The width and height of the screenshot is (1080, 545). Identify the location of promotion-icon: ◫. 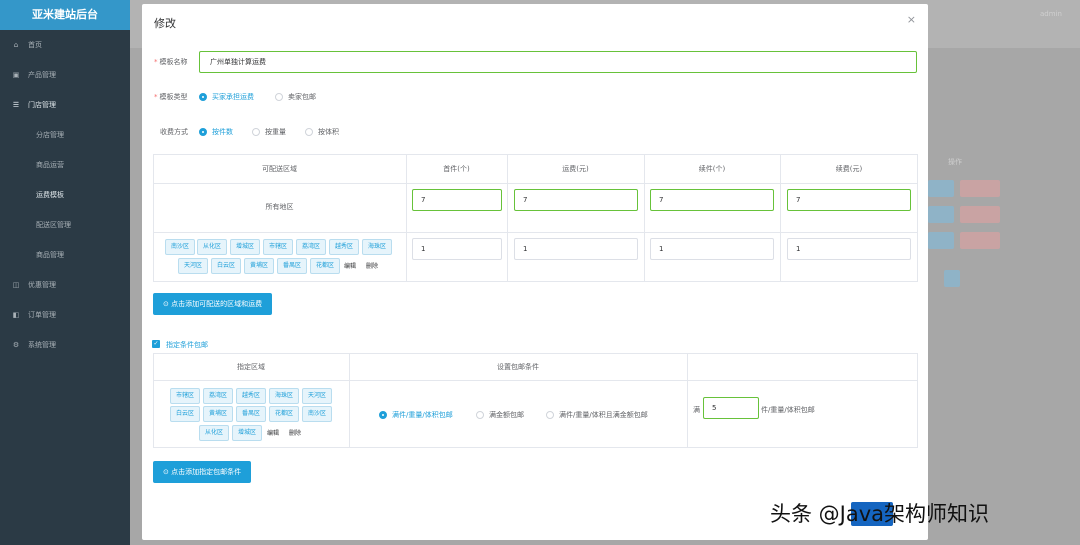
(16, 285).